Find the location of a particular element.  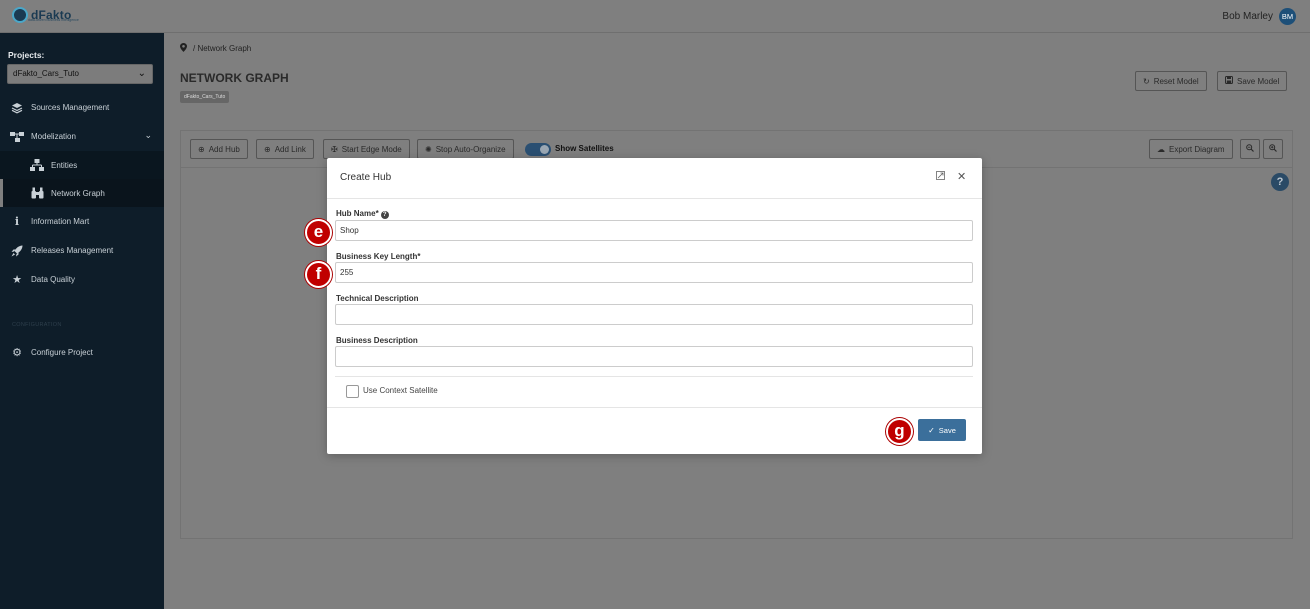

sidebar-item-information-mart: i Information Mart is located at coordinates (82, 221).